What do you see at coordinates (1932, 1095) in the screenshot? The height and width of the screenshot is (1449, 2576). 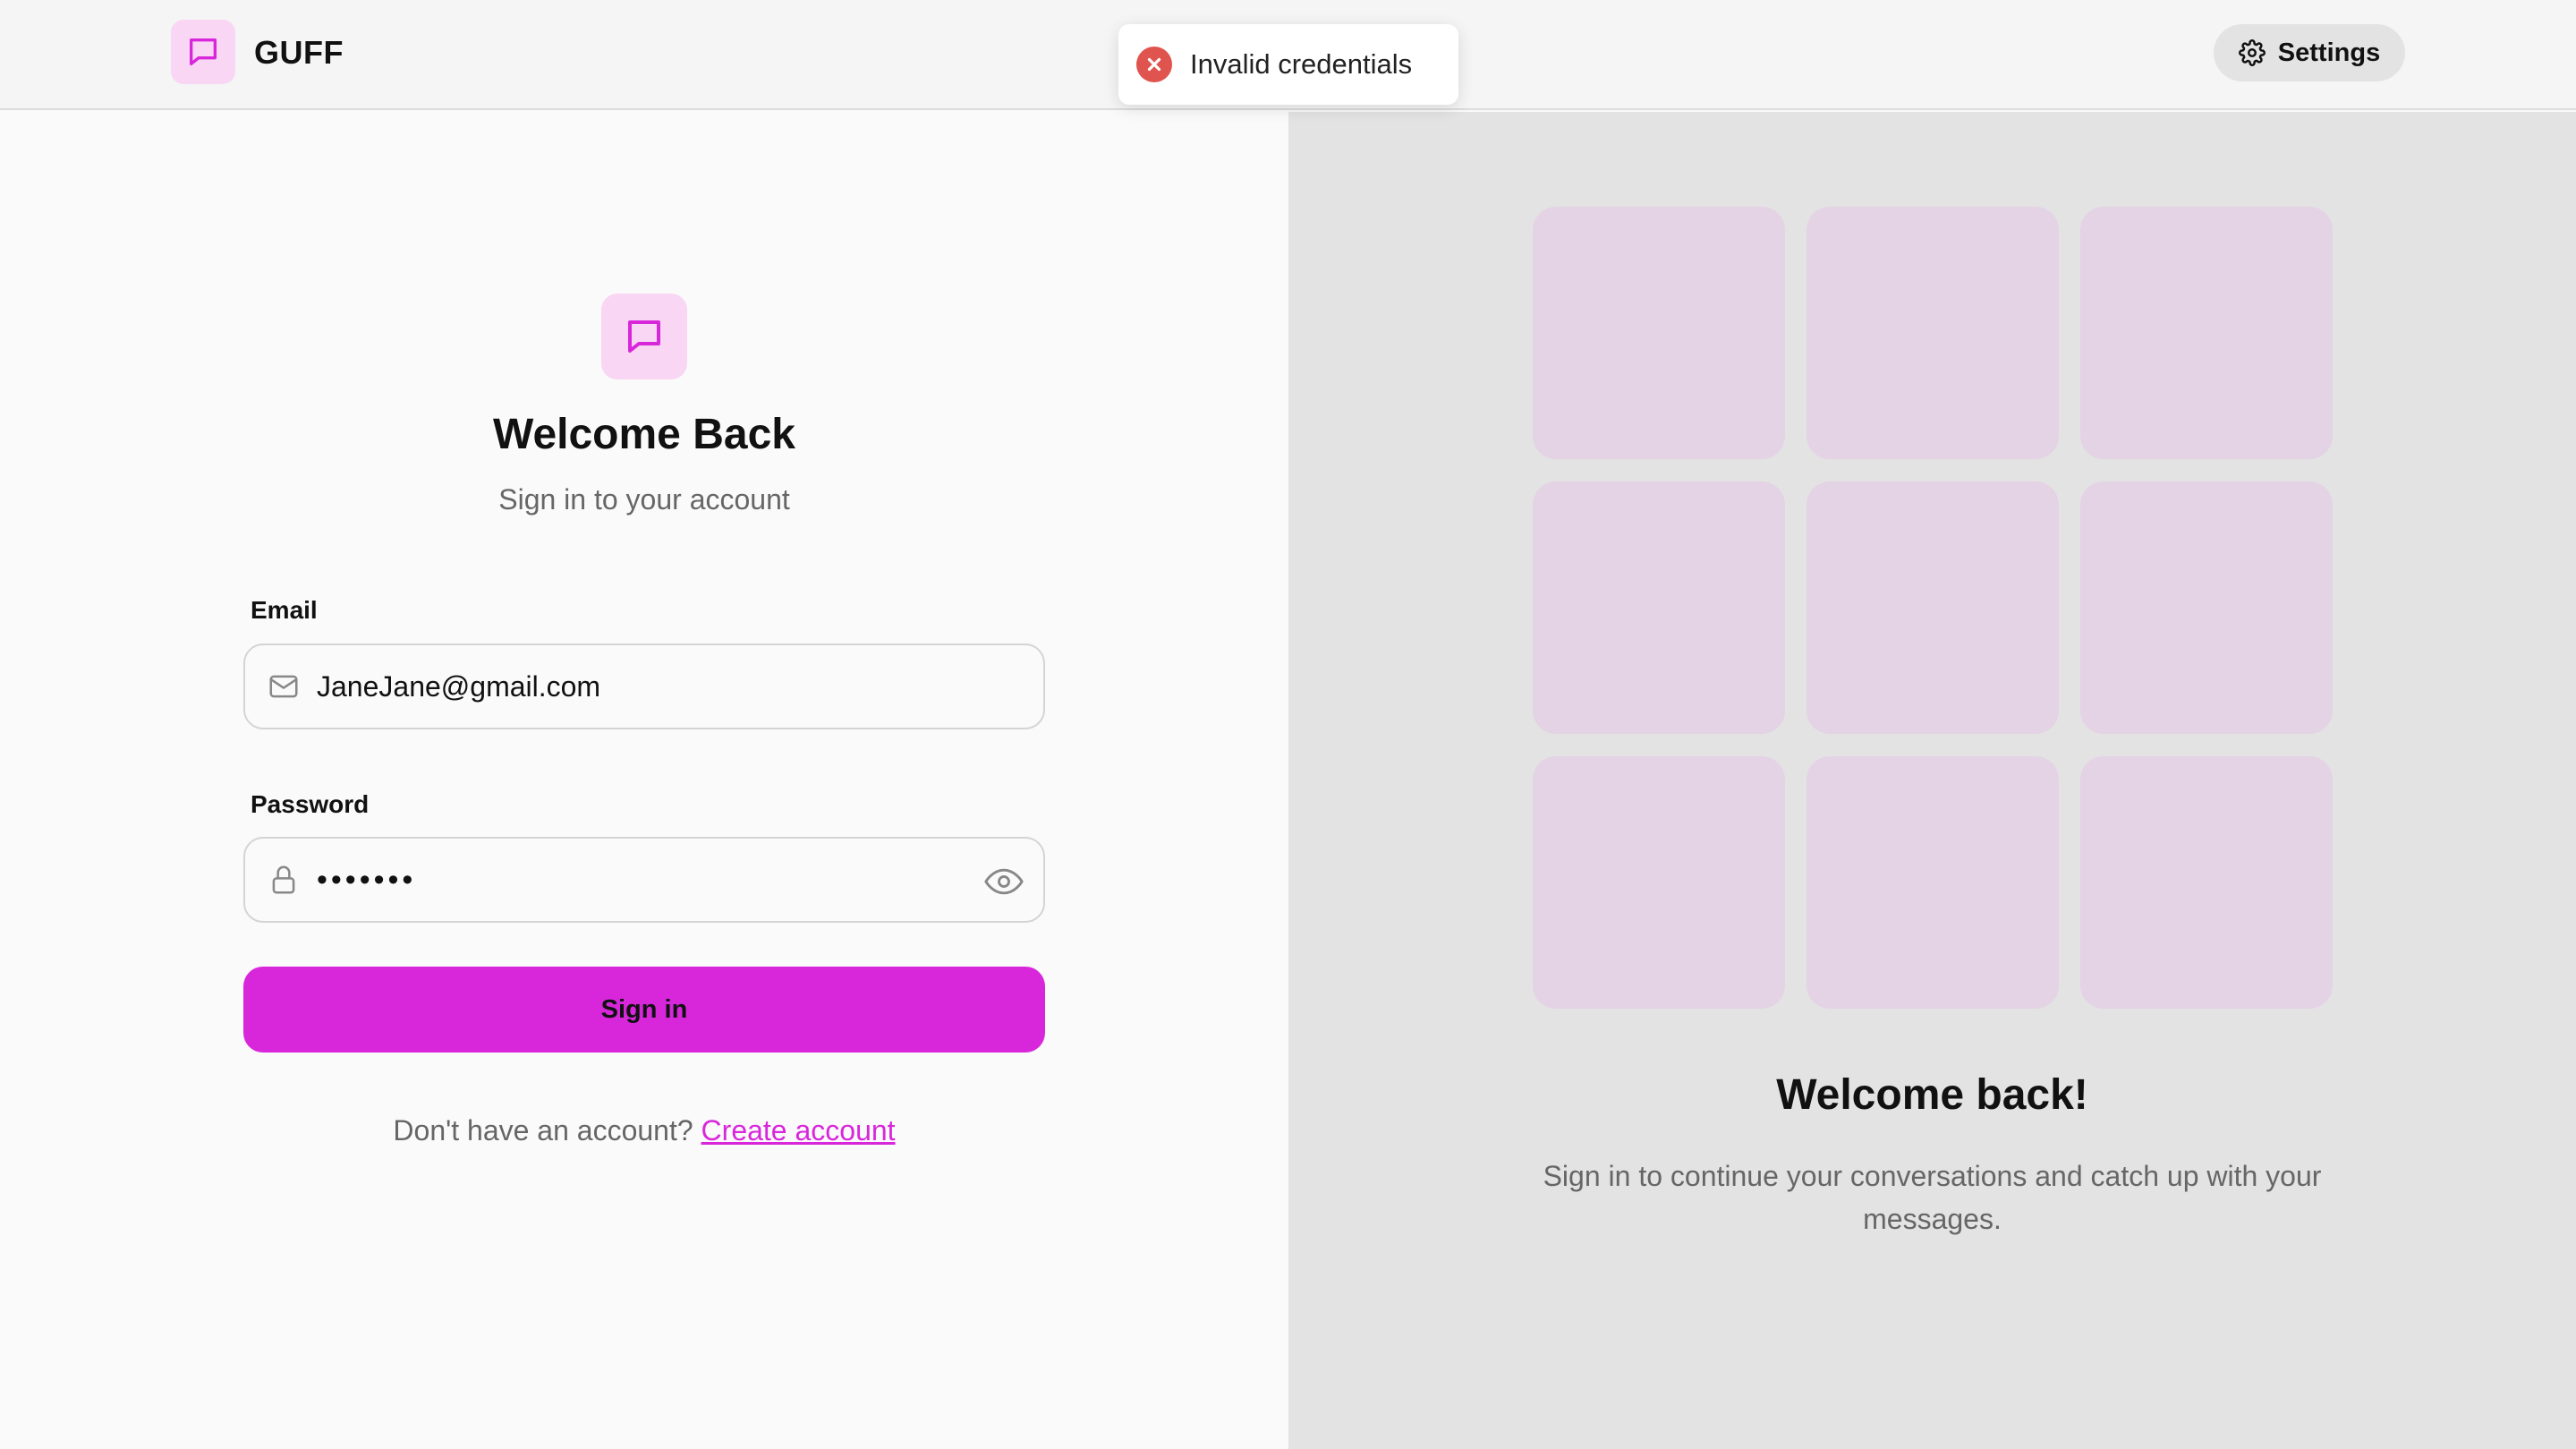 I see `promo-title: Welcome back!` at bounding box center [1932, 1095].